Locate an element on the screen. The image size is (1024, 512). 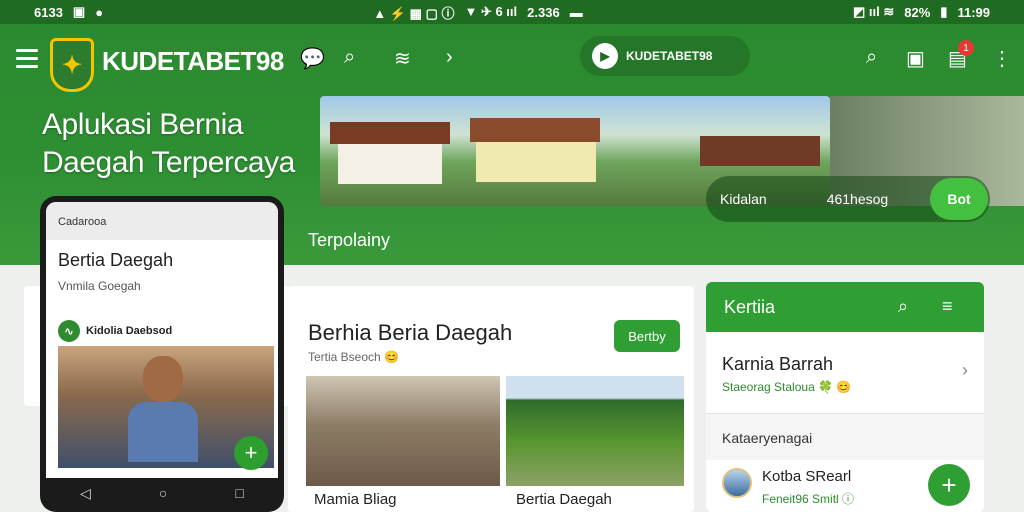
chat-icon: ▬ is located at coordinates (576, 12).